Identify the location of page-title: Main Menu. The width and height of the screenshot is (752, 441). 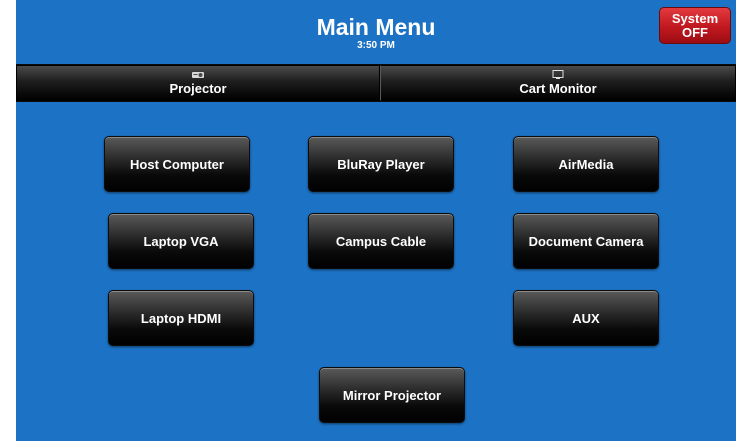
(376, 27).